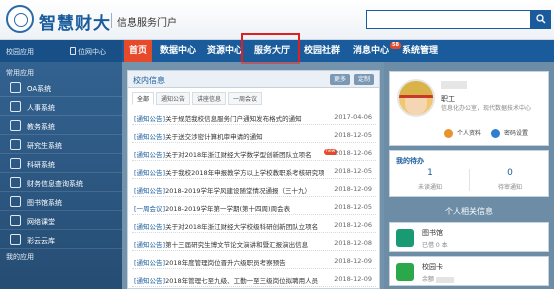 The image size is (554, 289). Describe the element at coordinates (469, 237) in the screenshot. I see `library-card: 图书馆 已借 0 本` at that location.